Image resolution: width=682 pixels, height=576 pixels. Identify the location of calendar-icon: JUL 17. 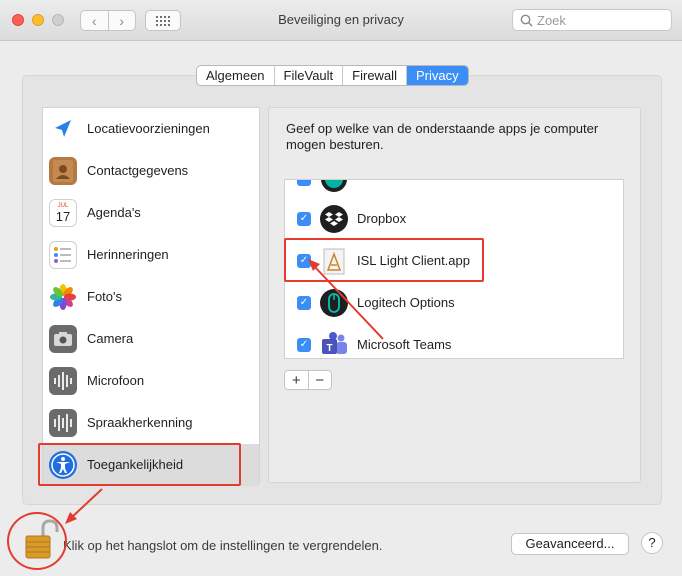
(63, 213).